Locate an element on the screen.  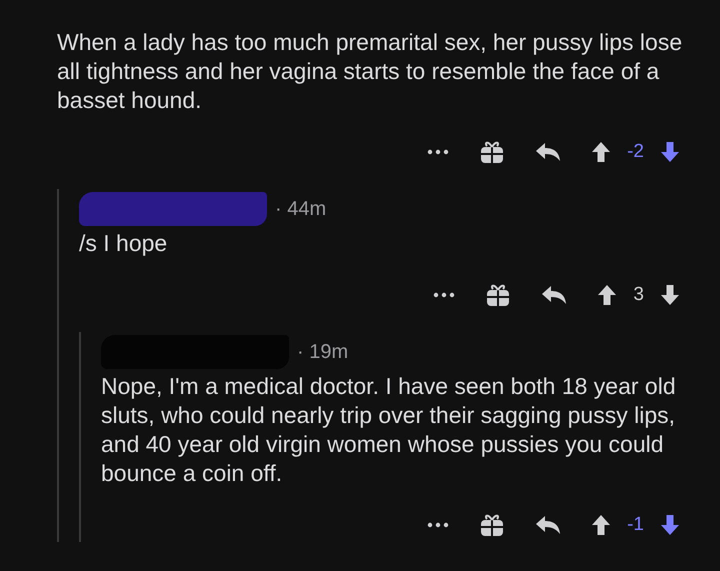
comment-age: · 44m is located at coordinates (300, 209).